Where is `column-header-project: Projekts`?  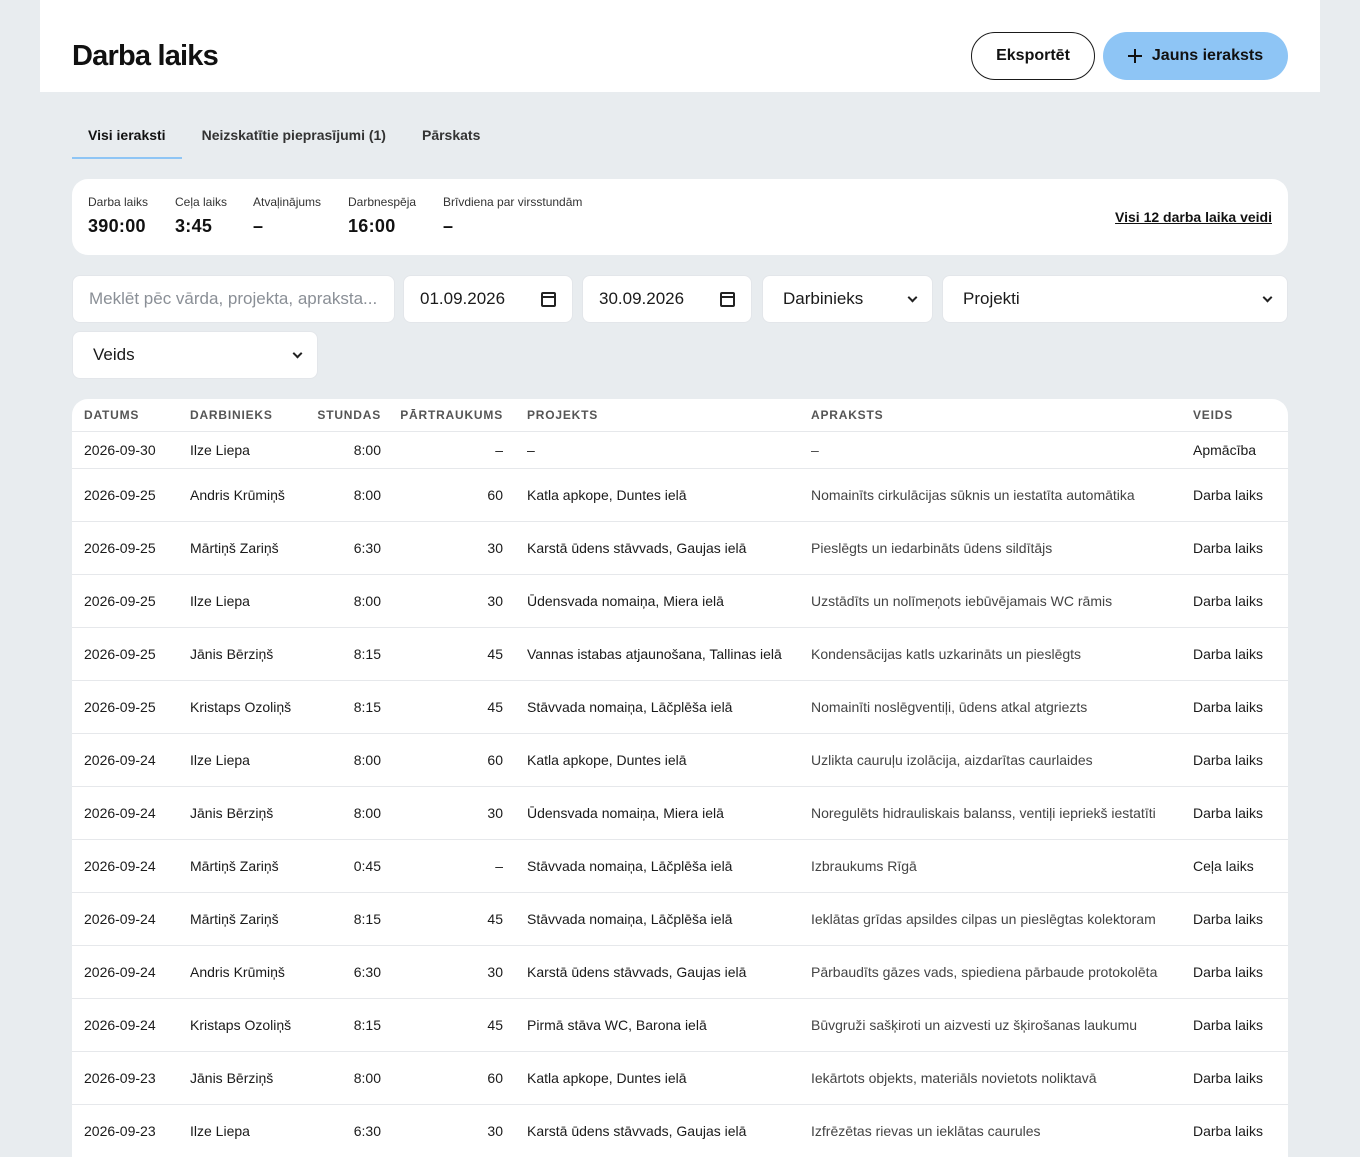
column-header-project: Projekts is located at coordinates (645, 415).